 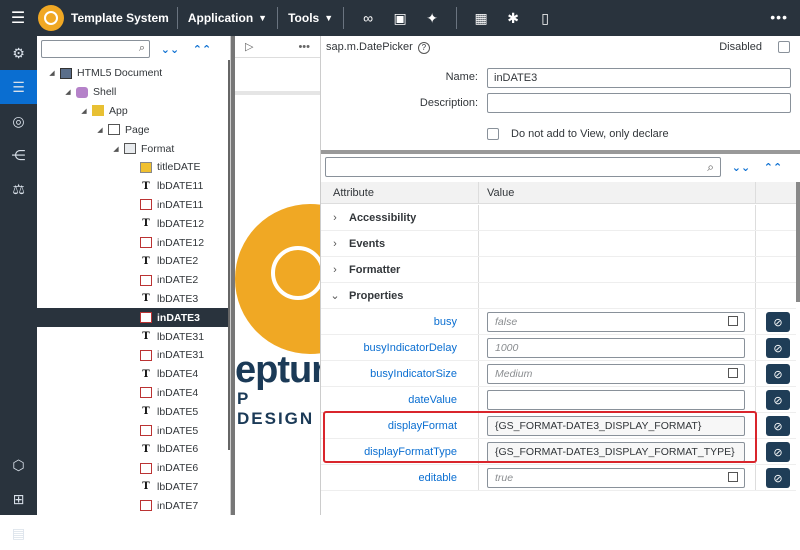 What do you see at coordinates (310, 18) in the screenshot?
I see `menu-tools: Tools ▼` at bounding box center [310, 18].